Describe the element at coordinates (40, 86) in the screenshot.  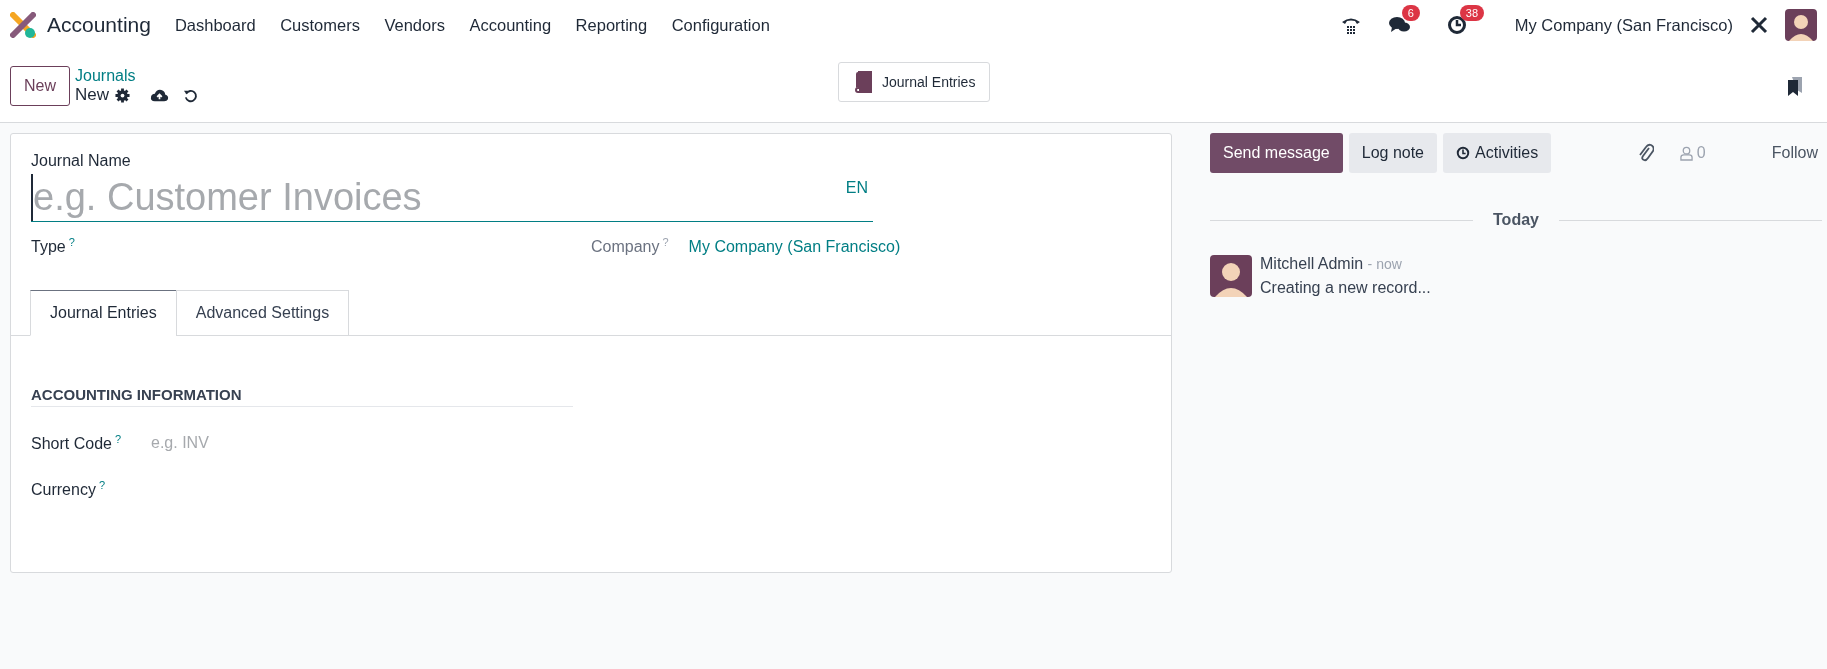
I see `new-button: New` at that location.